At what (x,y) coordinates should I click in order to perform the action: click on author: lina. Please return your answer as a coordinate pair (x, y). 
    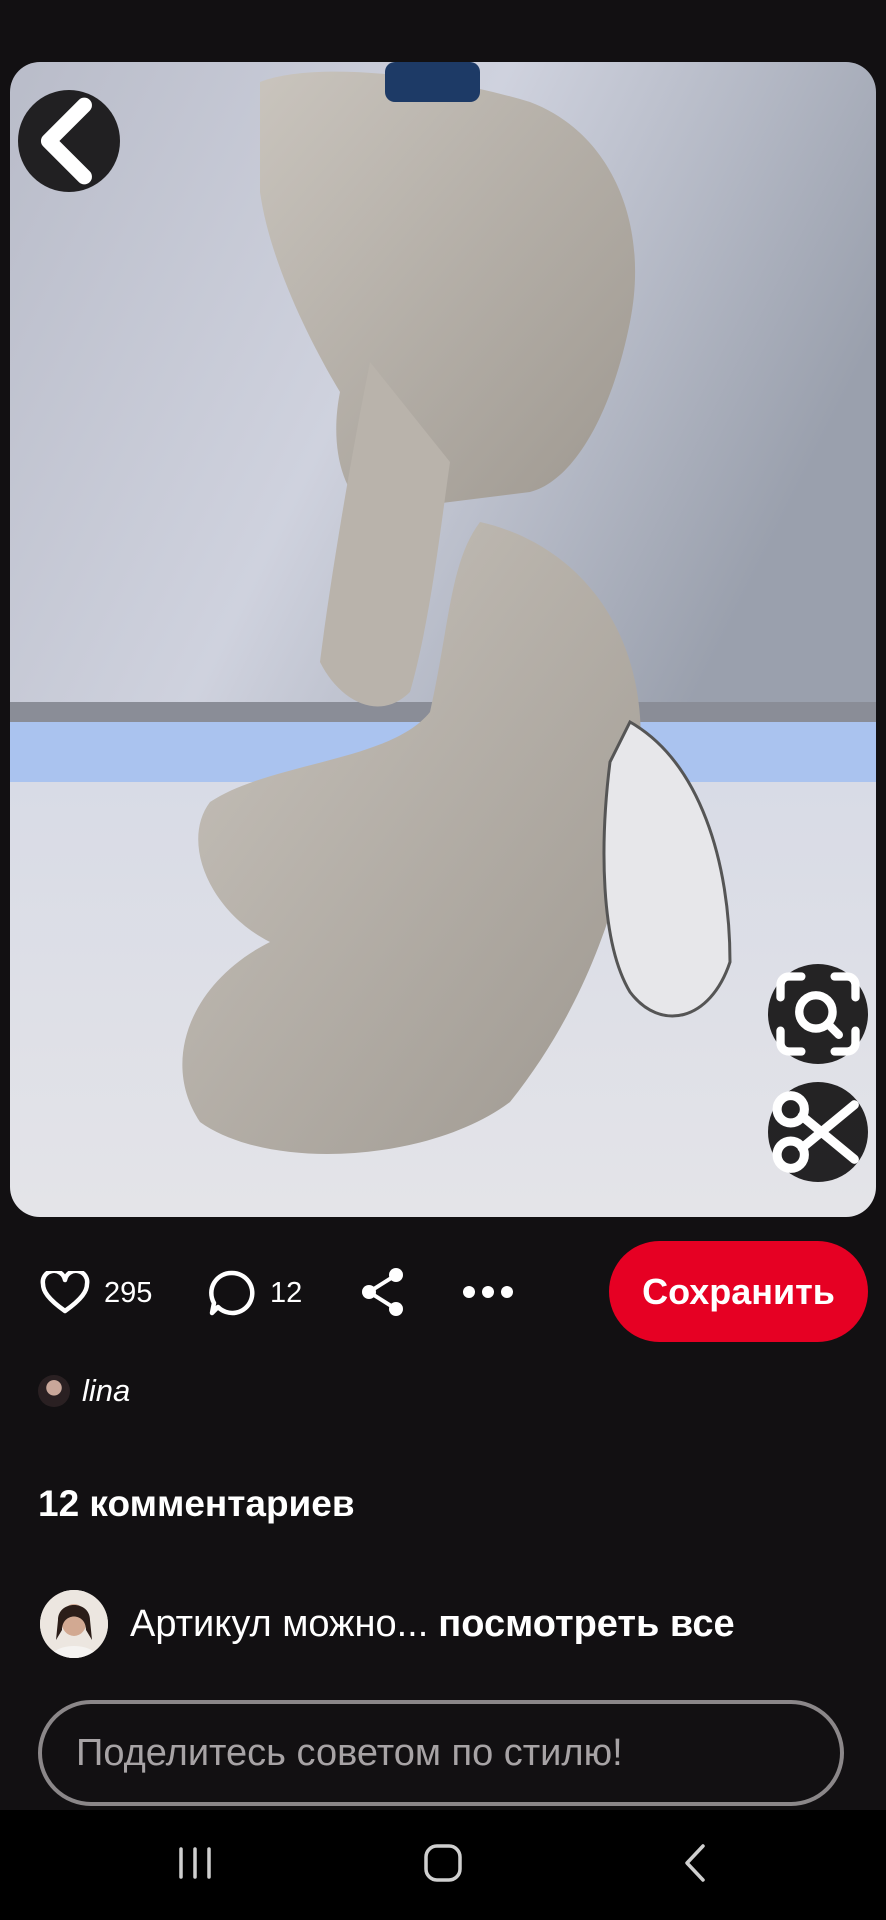
    Looking at the image, I should click on (84, 1391).